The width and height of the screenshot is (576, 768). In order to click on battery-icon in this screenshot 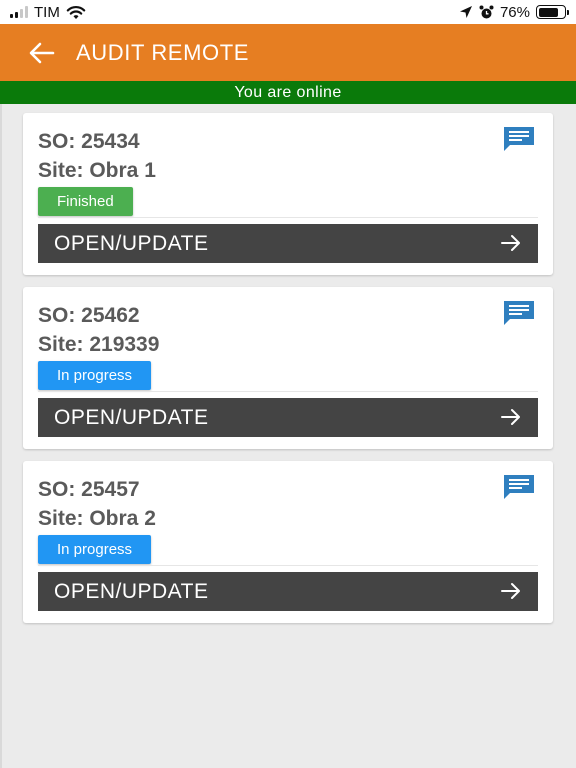, I will do `click(552, 12)`.